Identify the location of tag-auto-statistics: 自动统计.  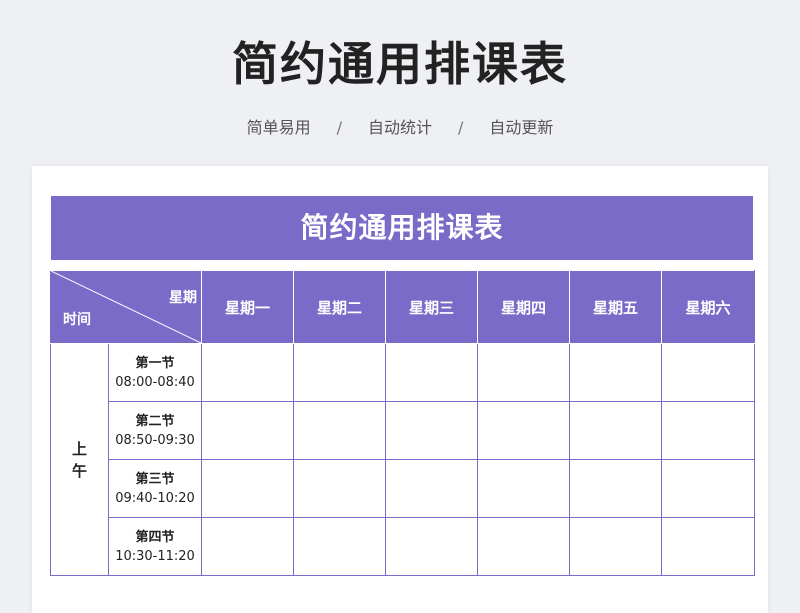
(399, 127).